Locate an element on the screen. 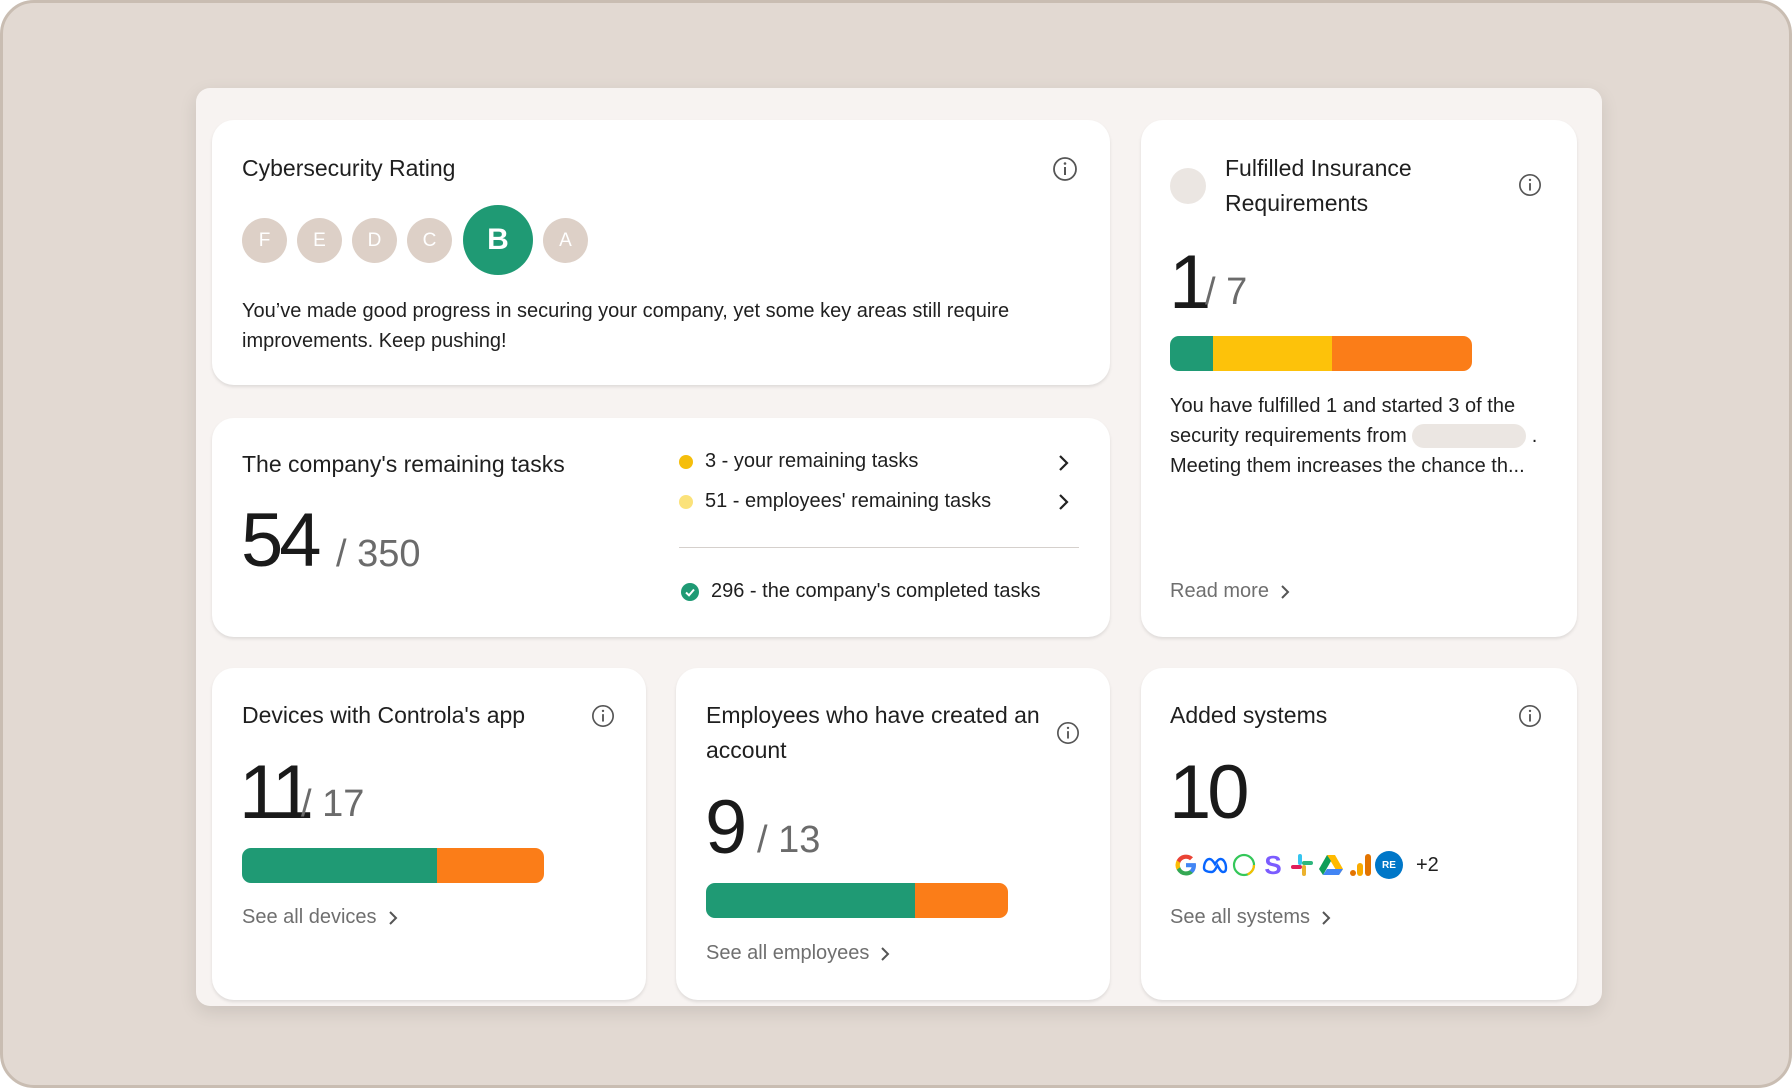 This screenshot has width=1792, height=1088. more-systems-count: +2 is located at coordinates (1427, 864).